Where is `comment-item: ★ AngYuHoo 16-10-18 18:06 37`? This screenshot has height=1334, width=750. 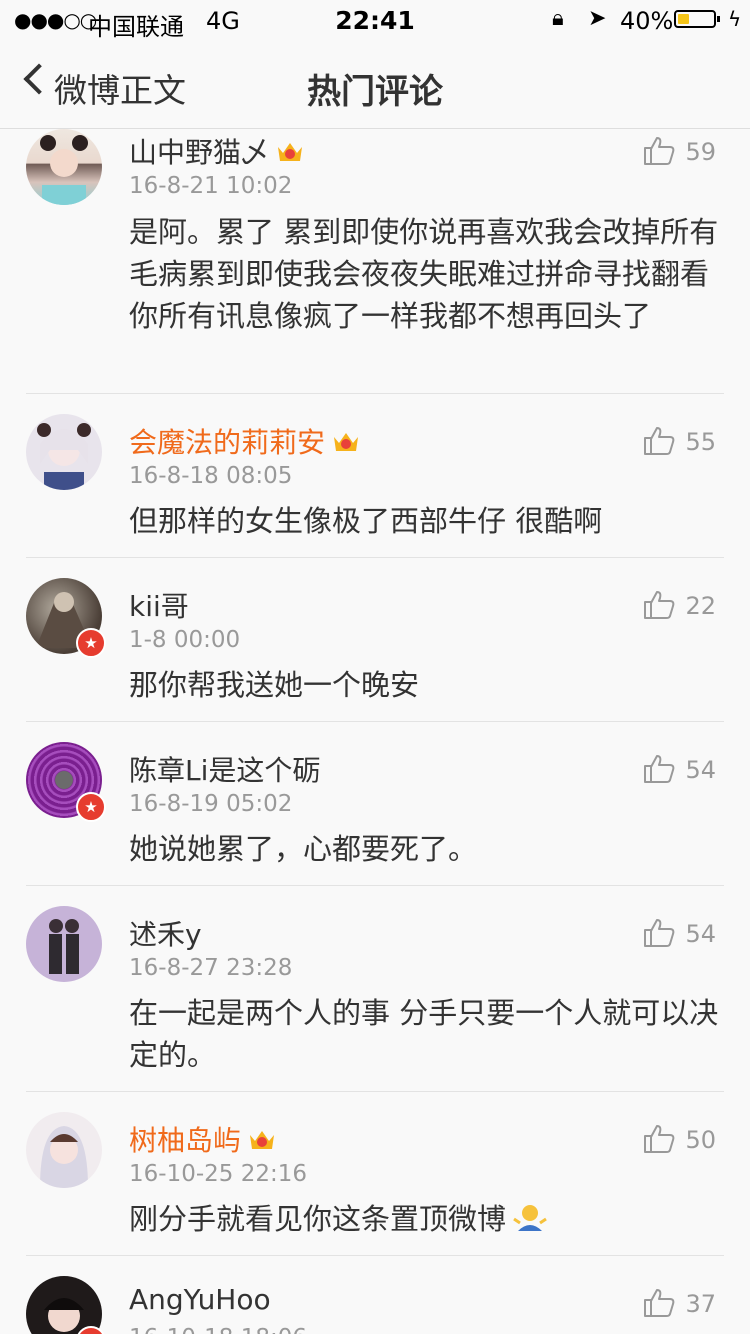
comment-item: ★ AngYuHoo 16-10-18 18:06 37 is located at coordinates (375, 1295).